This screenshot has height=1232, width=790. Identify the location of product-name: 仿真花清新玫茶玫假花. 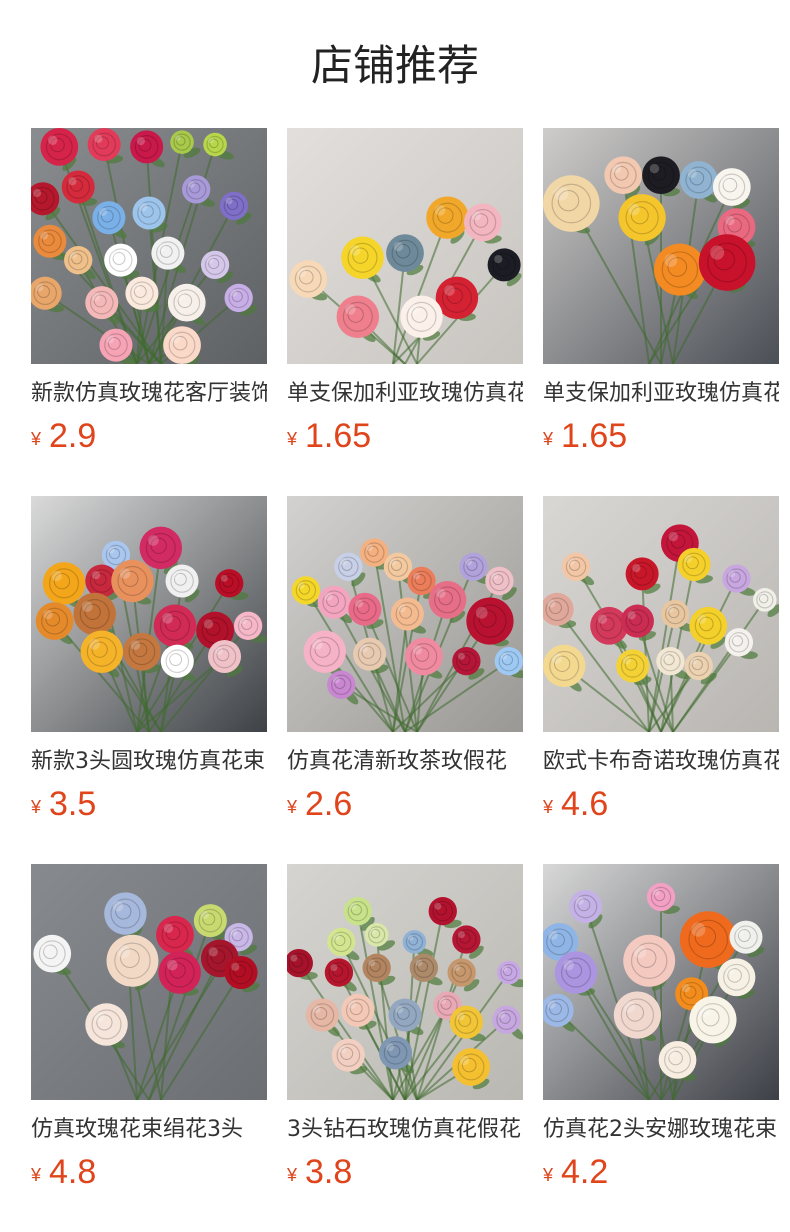
(405, 762).